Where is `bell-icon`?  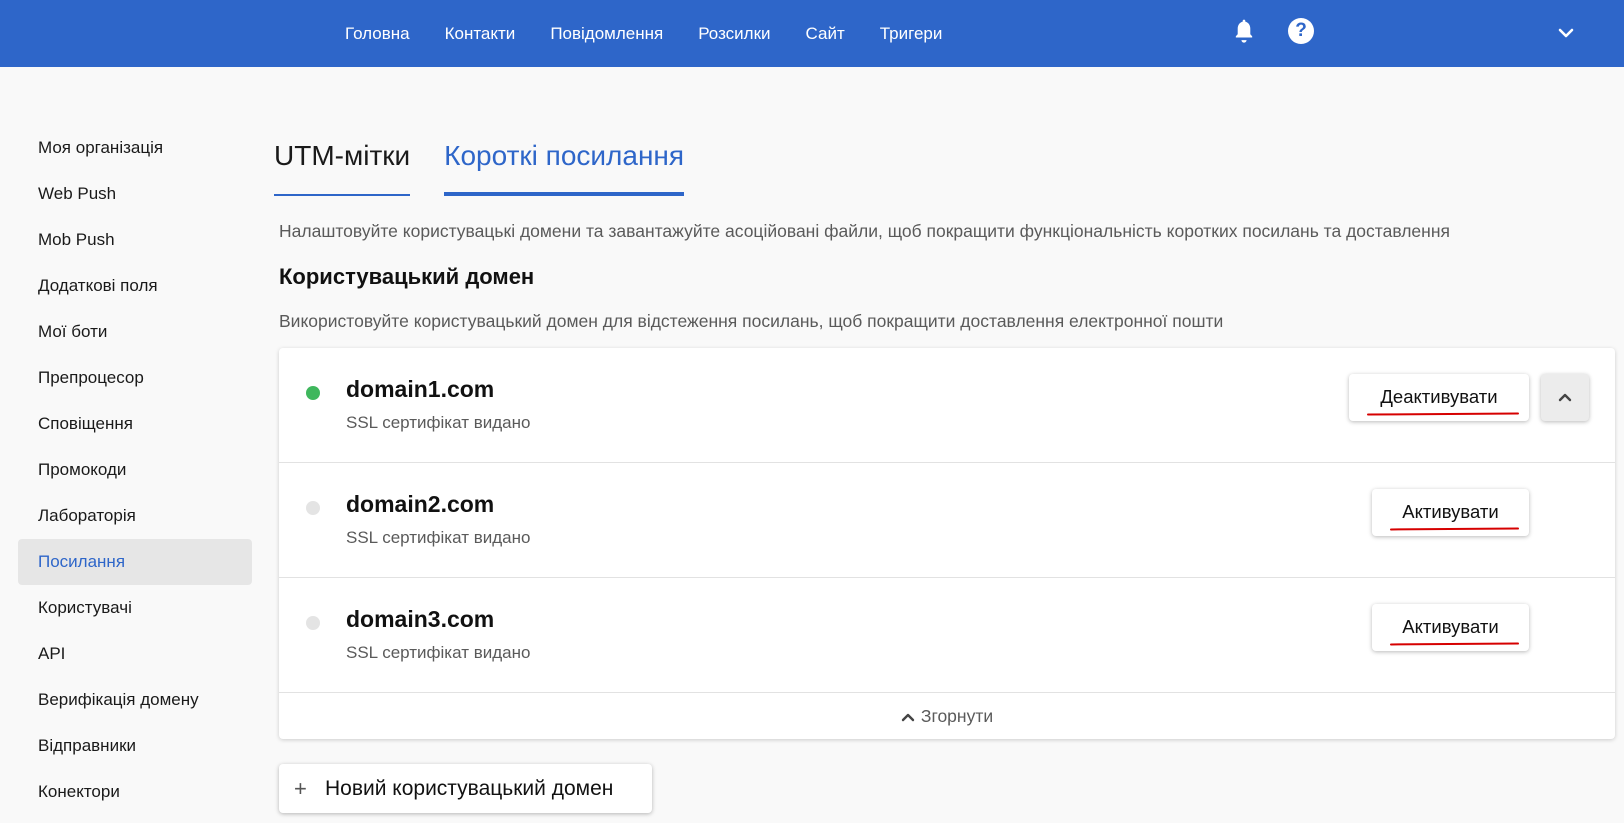
bell-icon is located at coordinates (1244, 31).